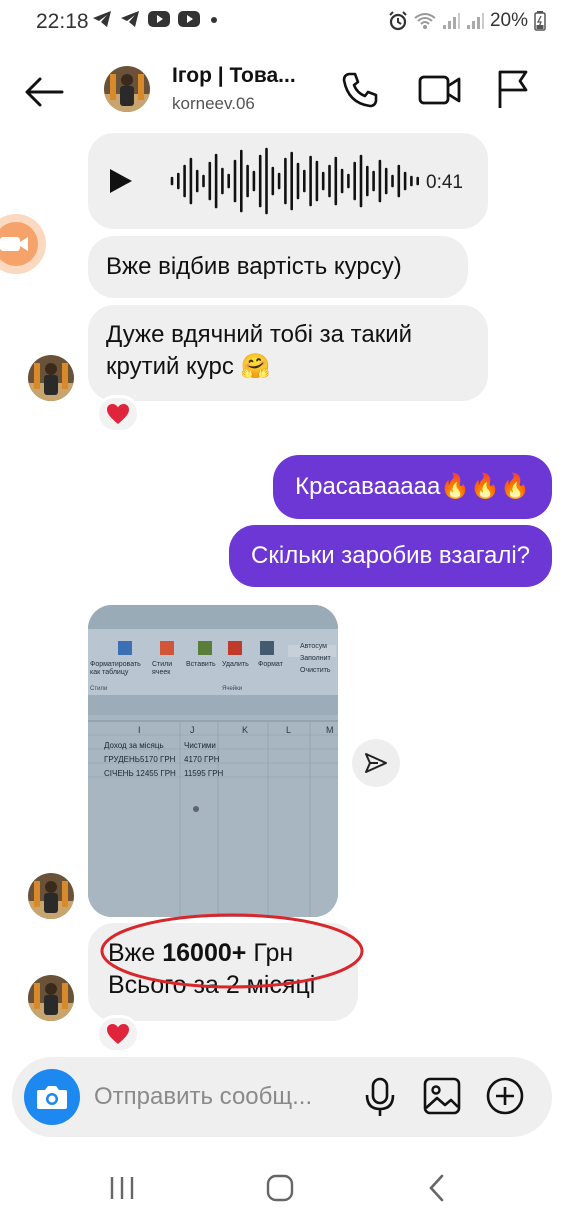 The width and height of the screenshot is (564, 1222). What do you see at coordinates (390, 556) in the screenshot?
I see `outgoing-message: Скільки заробив взагалі?` at bounding box center [390, 556].